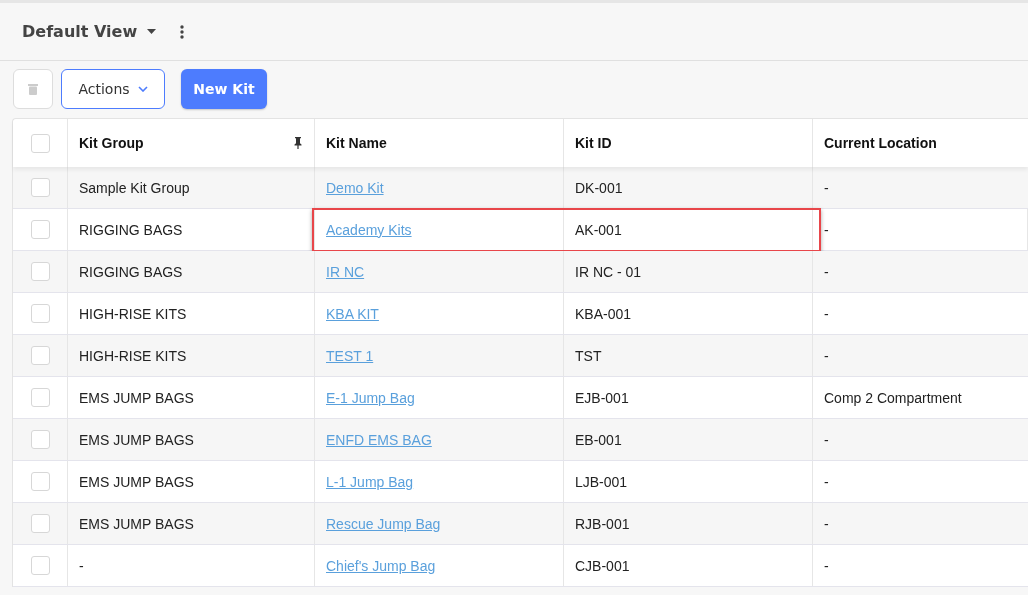 Image resolution: width=1028 pixels, height=595 pixels. I want to click on kit-name-link: L-1 Jump Bag, so click(370, 481).